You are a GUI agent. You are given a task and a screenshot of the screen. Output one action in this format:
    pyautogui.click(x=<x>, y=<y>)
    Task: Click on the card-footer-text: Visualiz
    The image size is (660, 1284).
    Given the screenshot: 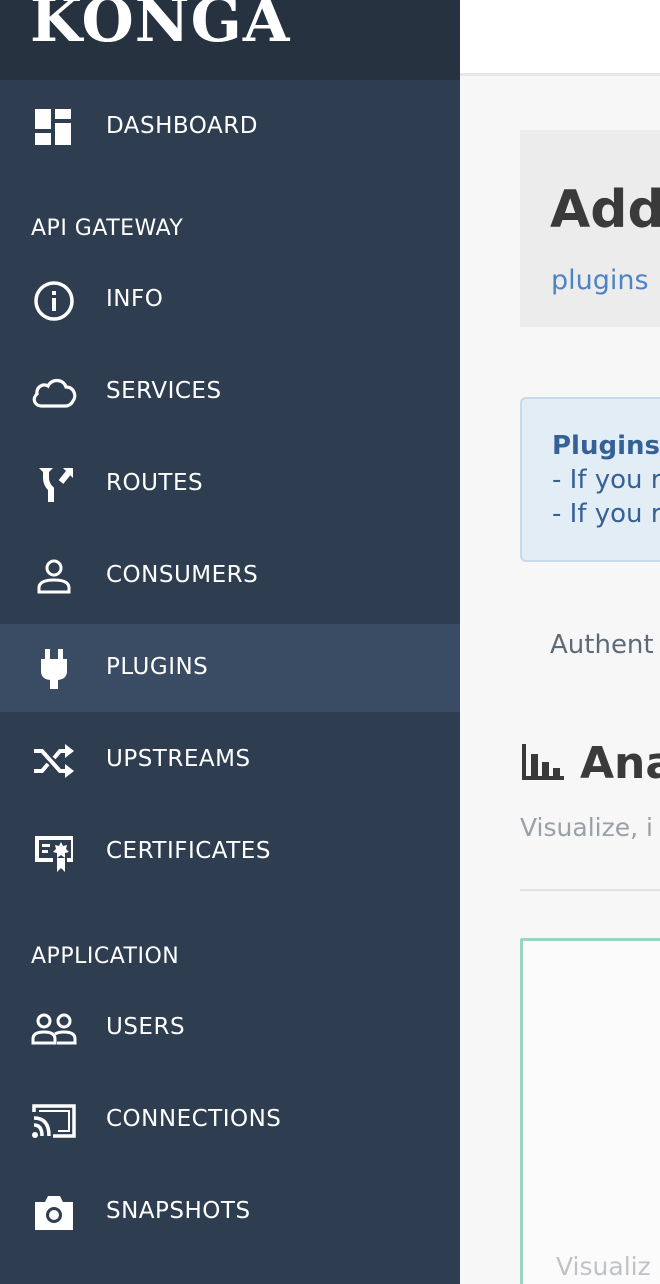 What is the action you would take?
    pyautogui.click(x=603, y=1266)
    